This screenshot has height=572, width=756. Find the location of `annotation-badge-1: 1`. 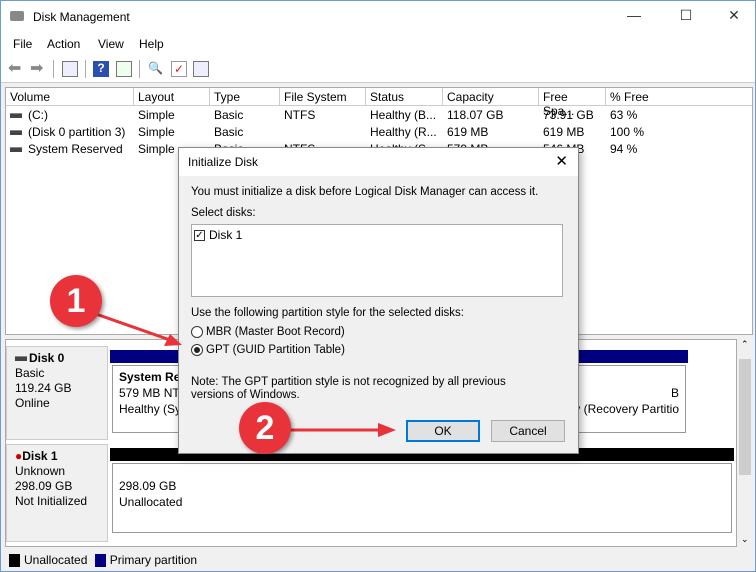

annotation-badge-1: 1 is located at coordinates (76, 301).